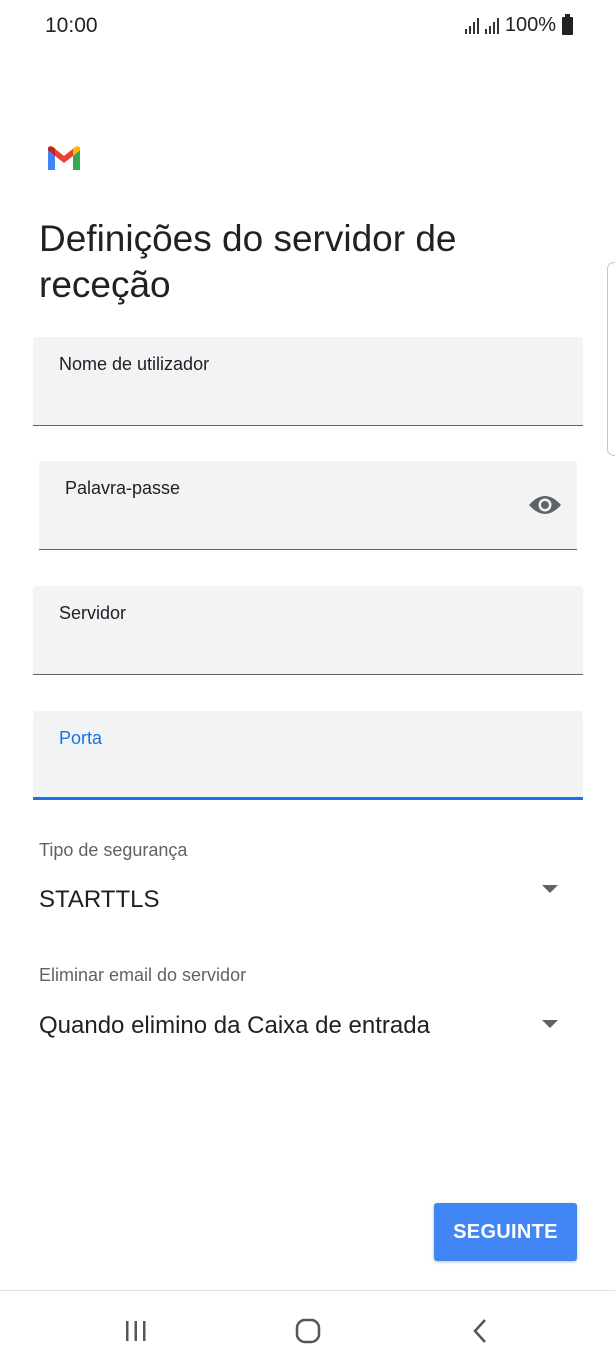 This screenshot has height=1368, width=615. I want to click on delete-email-dropdown: Quando elimino da Caixa de entrada, so click(308, 1024).